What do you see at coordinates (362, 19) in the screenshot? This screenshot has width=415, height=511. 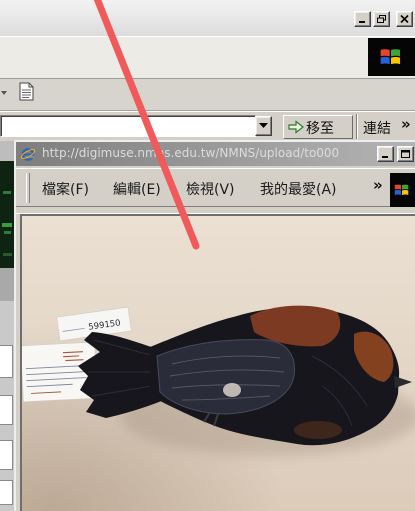 I see `background-minimize-button` at bounding box center [362, 19].